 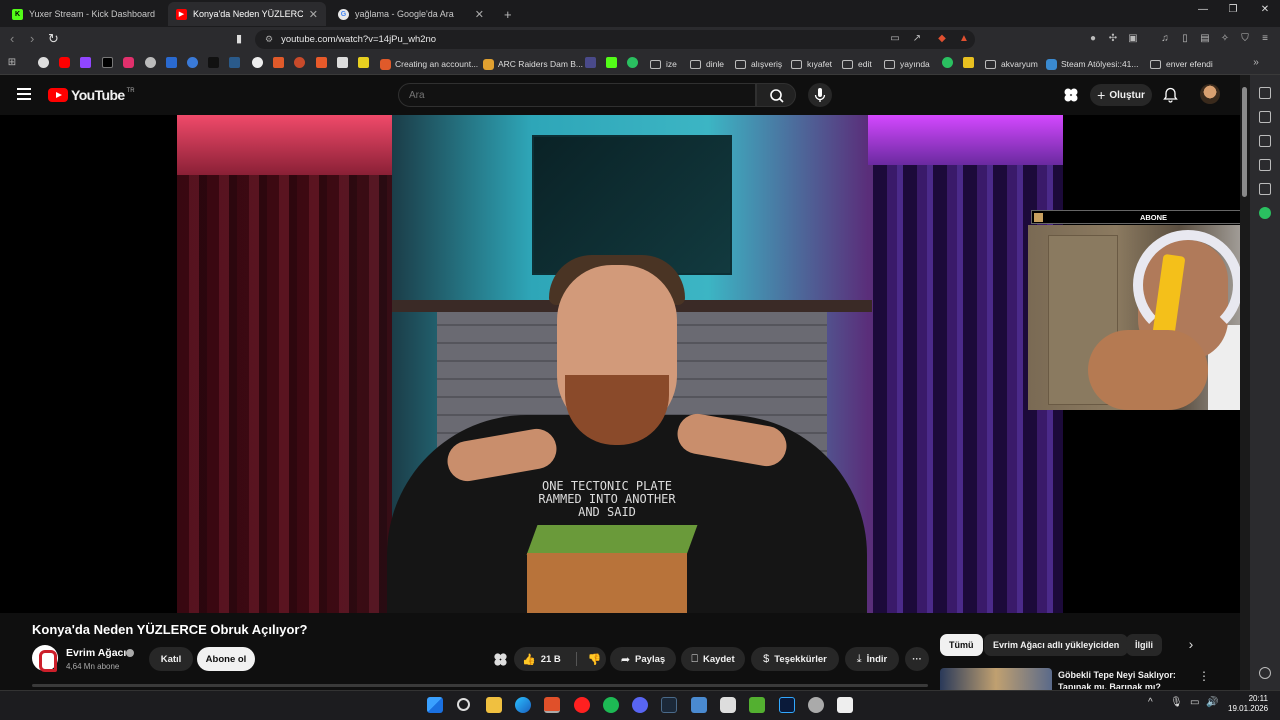 I want to click on join-button: Katıl, so click(x=171, y=659).